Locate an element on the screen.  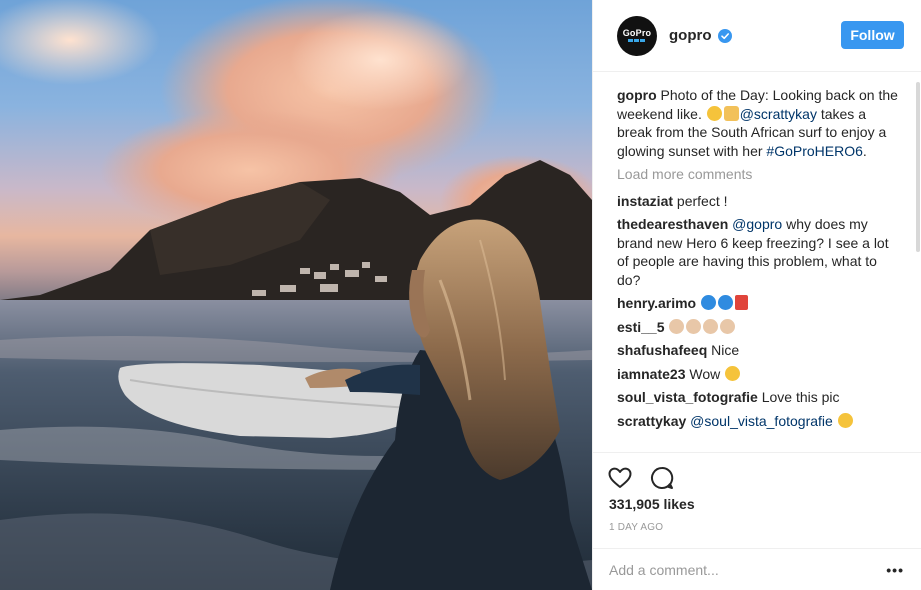
comment-username: shafushafeeq is located at coordinates (662, 350).